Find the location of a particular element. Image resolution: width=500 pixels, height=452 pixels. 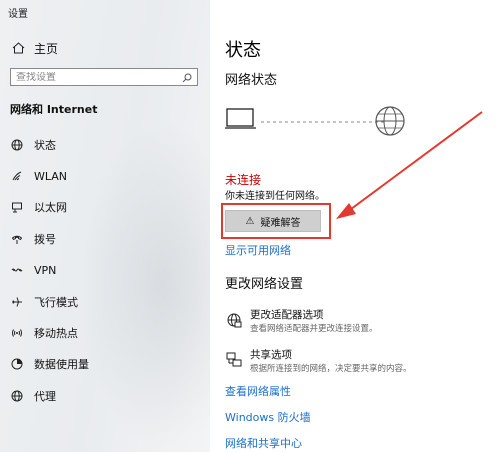

sidebar-item-status: 状态 is located at coordinates (110, 144).